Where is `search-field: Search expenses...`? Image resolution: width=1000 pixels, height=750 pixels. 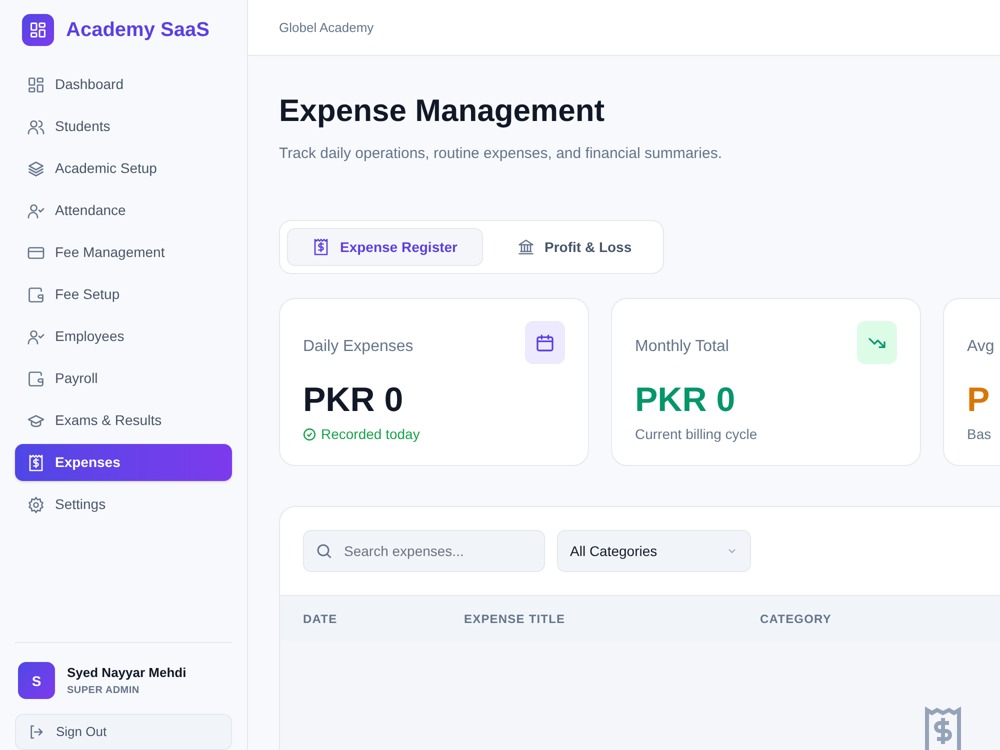
search-field: Search expenses... is located at coordinates (424, 551).